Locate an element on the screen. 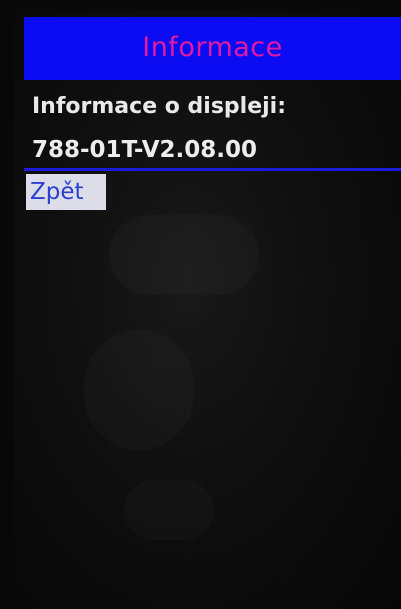 Image resolution: width=401 pixels, height=609 pixels. selection-divider is located at coordinates (212, 169).